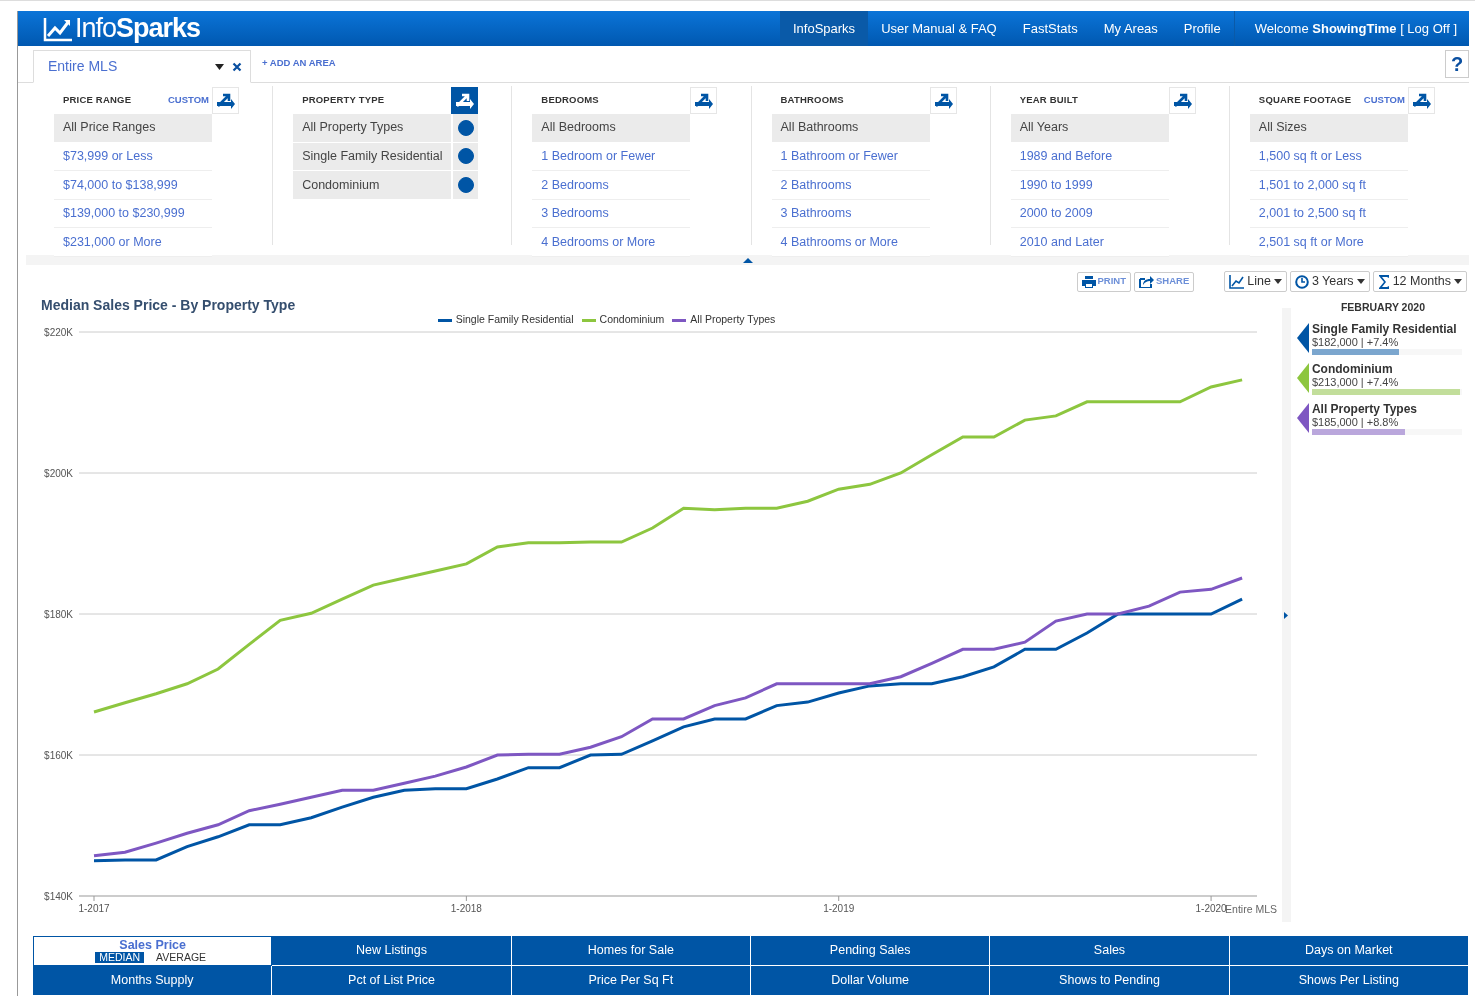  What do you see at coordinates (237, 66) in the screenshot?
I see `close-icon` at bounding box center [237, 66].